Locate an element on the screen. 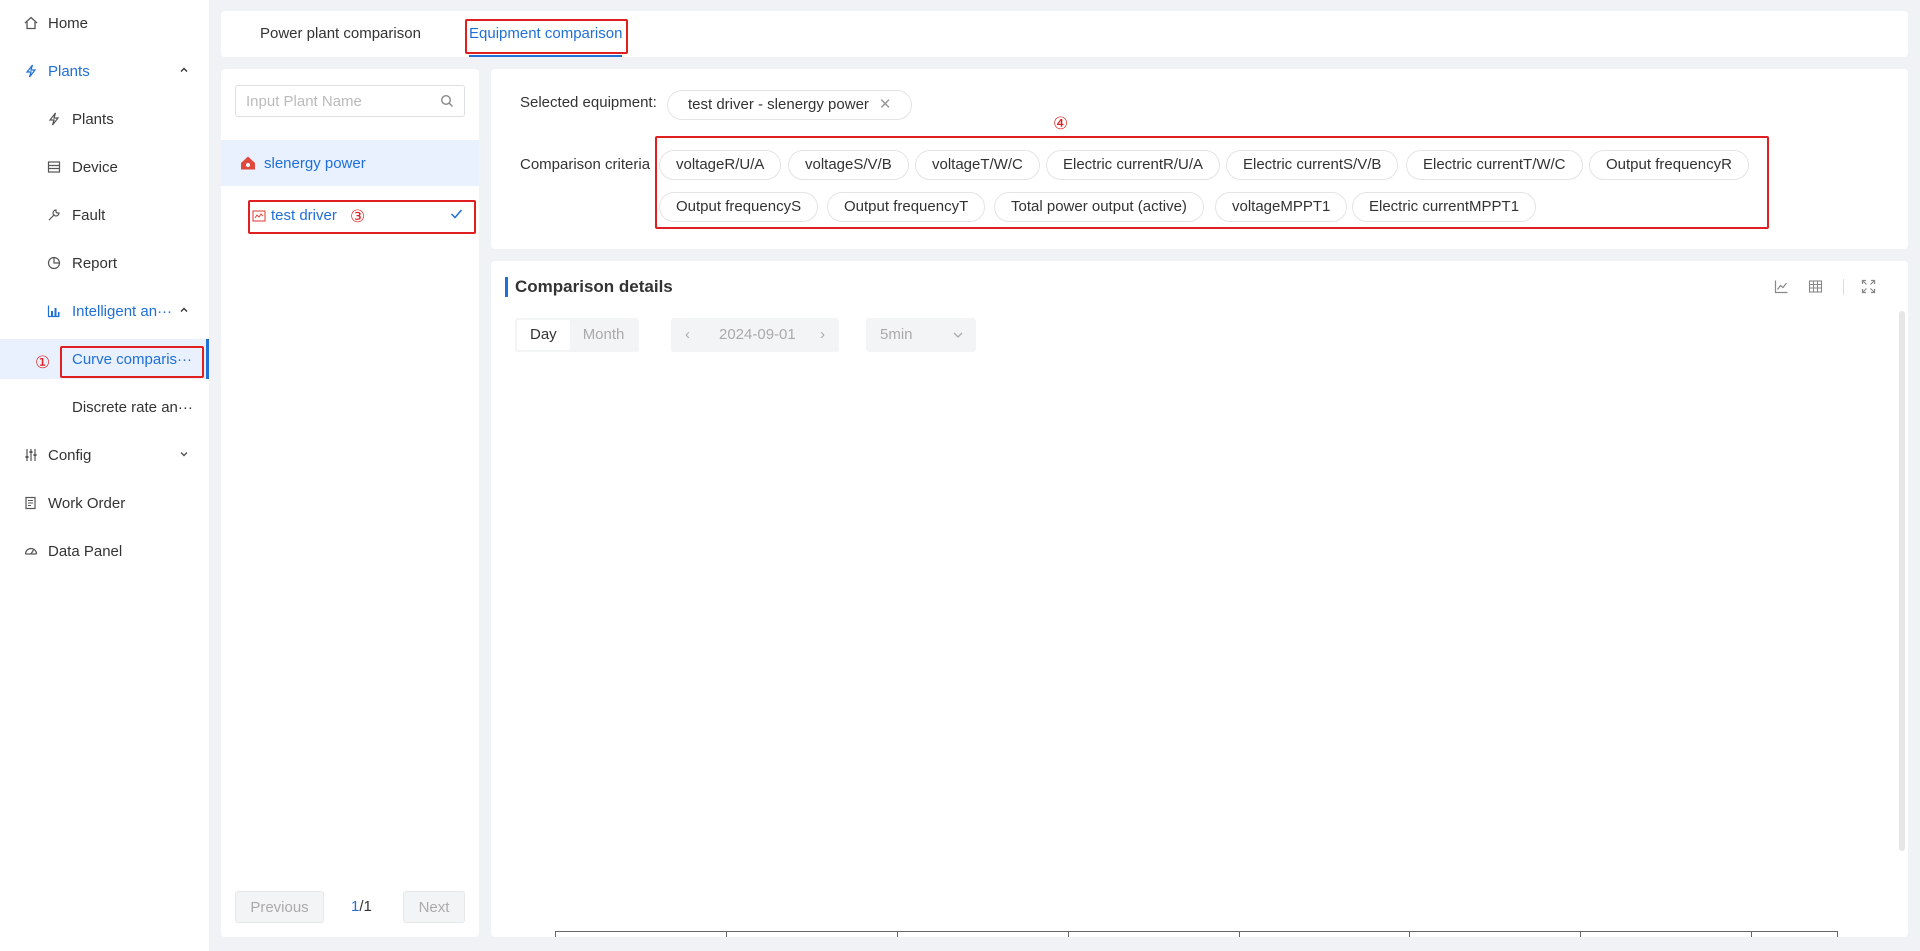 The height and width of the screenshot is (951, 1920). period-toggle: Day Month is located at coordinates (577, 335).